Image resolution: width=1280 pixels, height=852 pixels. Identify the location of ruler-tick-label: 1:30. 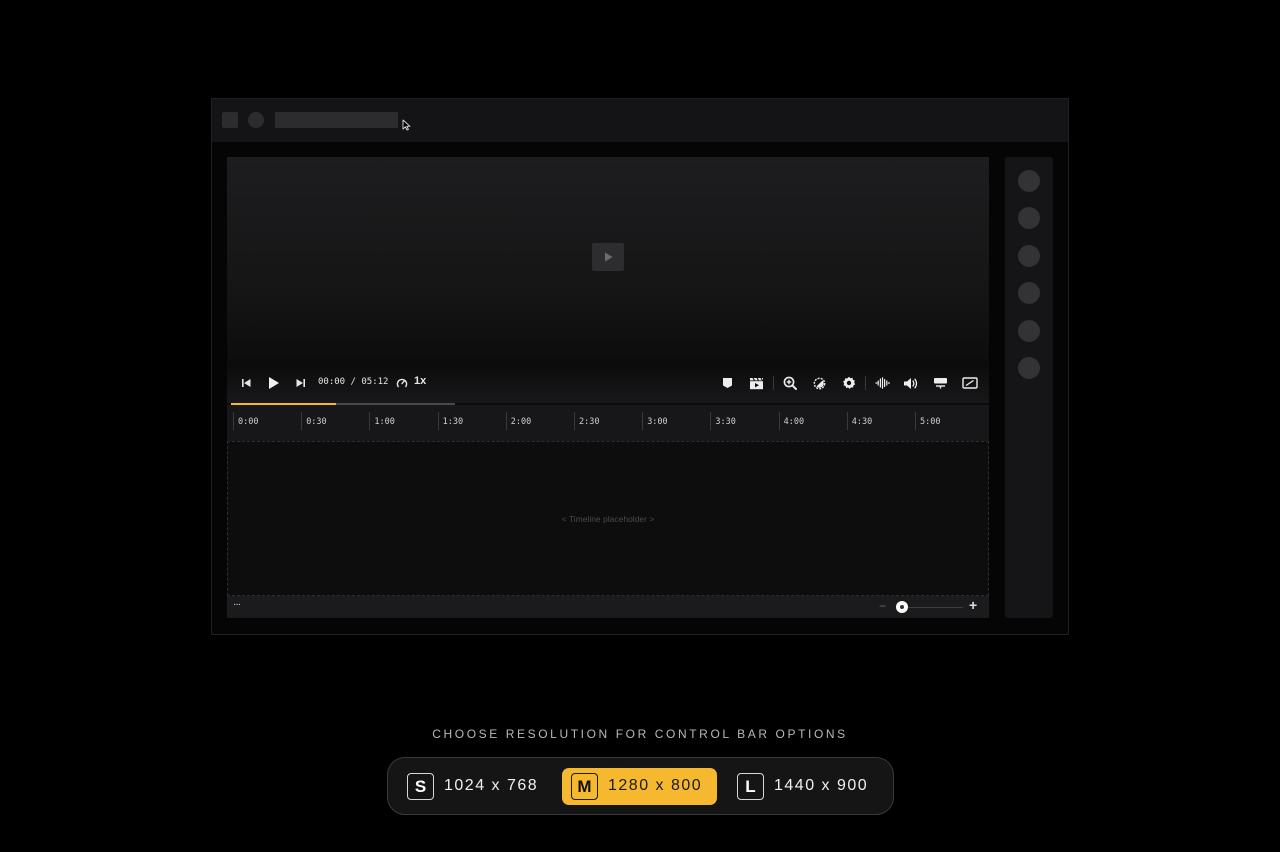
(453, 422).